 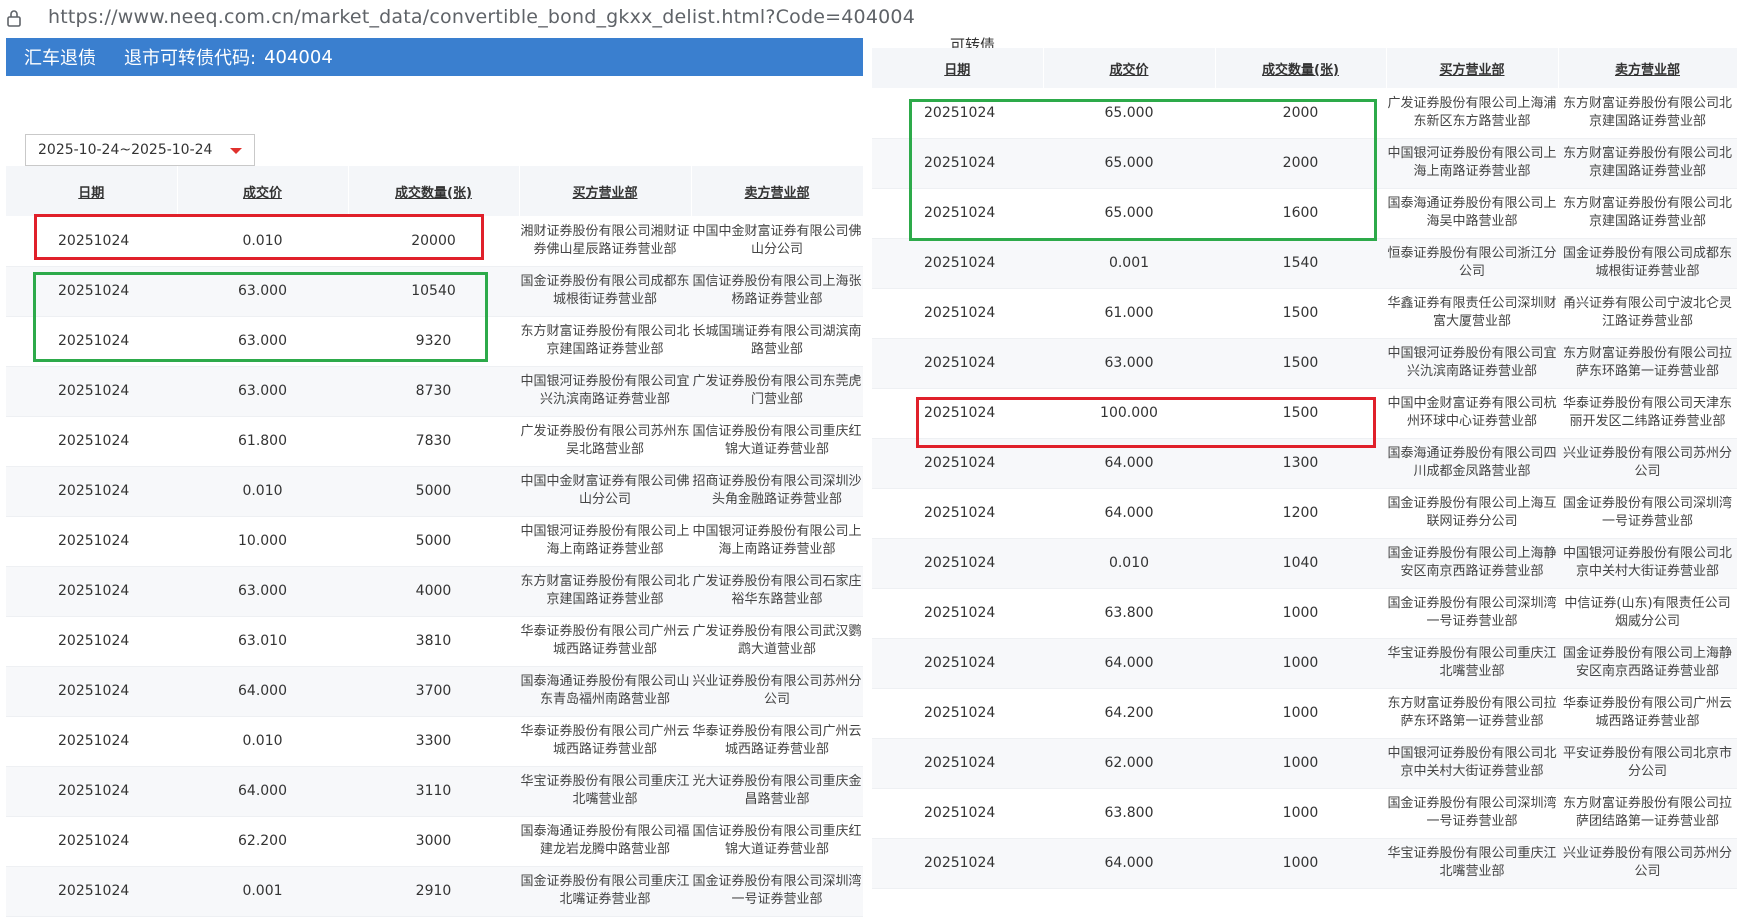 I want to click on cell-buyer: 国金证券股份有限公司深圳湾一号证券营业部, so click(x=1472, y=613).